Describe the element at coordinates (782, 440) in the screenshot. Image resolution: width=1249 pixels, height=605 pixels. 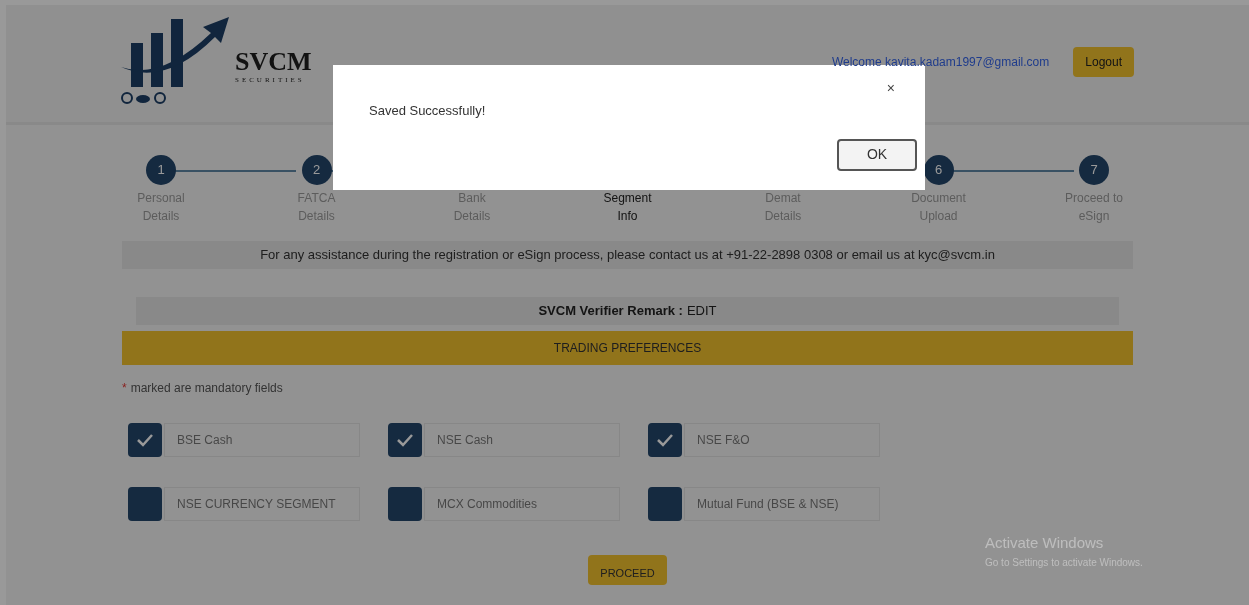
I see `segment-option: NSE F&O` at that location.